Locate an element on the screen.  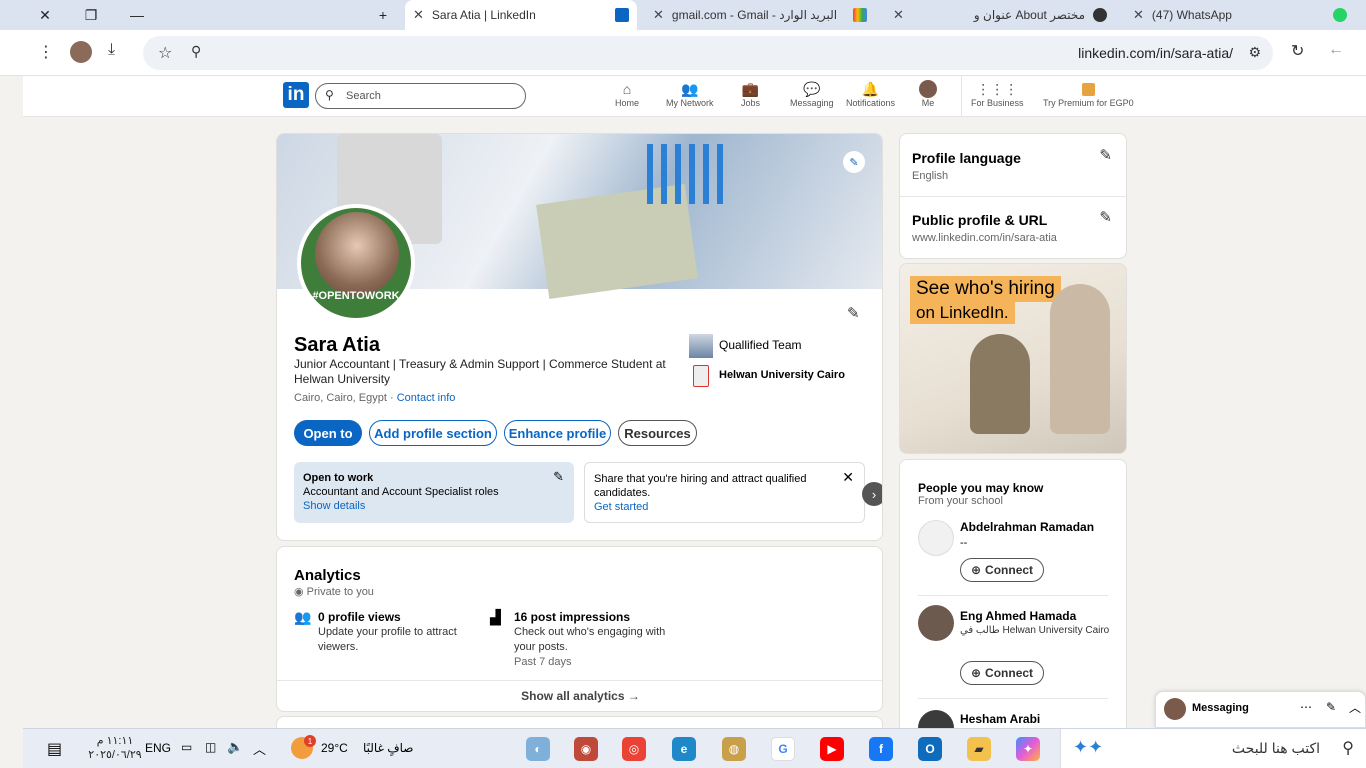
close-window-icon: ✕ is located at coordinates (45, 15).